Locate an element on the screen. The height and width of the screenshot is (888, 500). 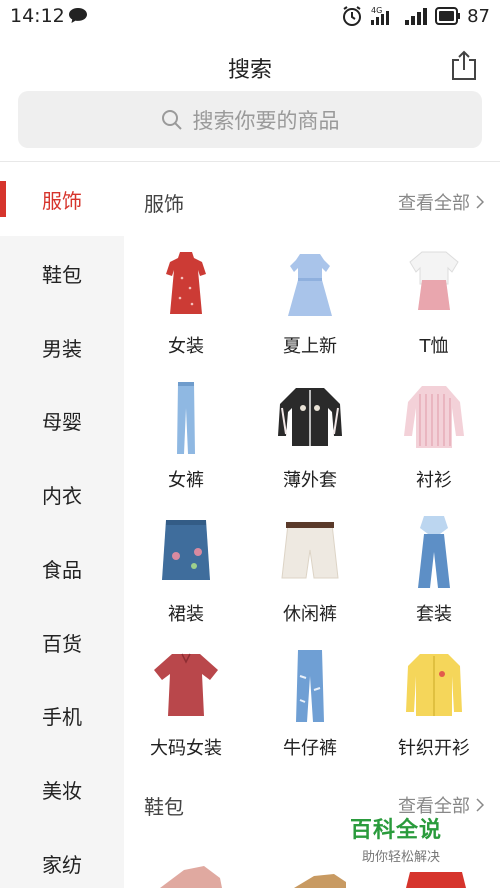
search-input: 搜索你要的商品 is located at coordinates (250, 119).